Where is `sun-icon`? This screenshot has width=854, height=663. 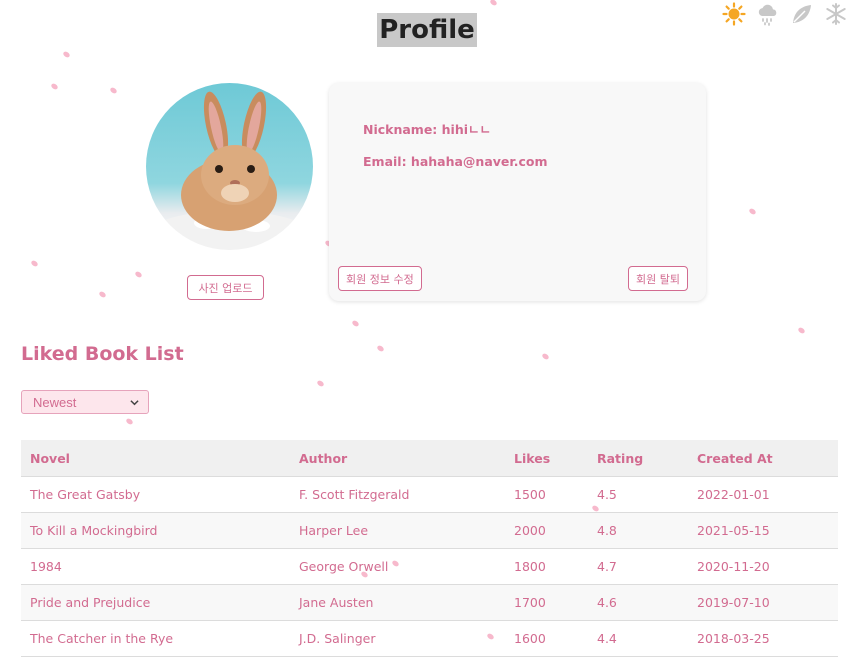 sun-icon is located at coordinates (734, 14).